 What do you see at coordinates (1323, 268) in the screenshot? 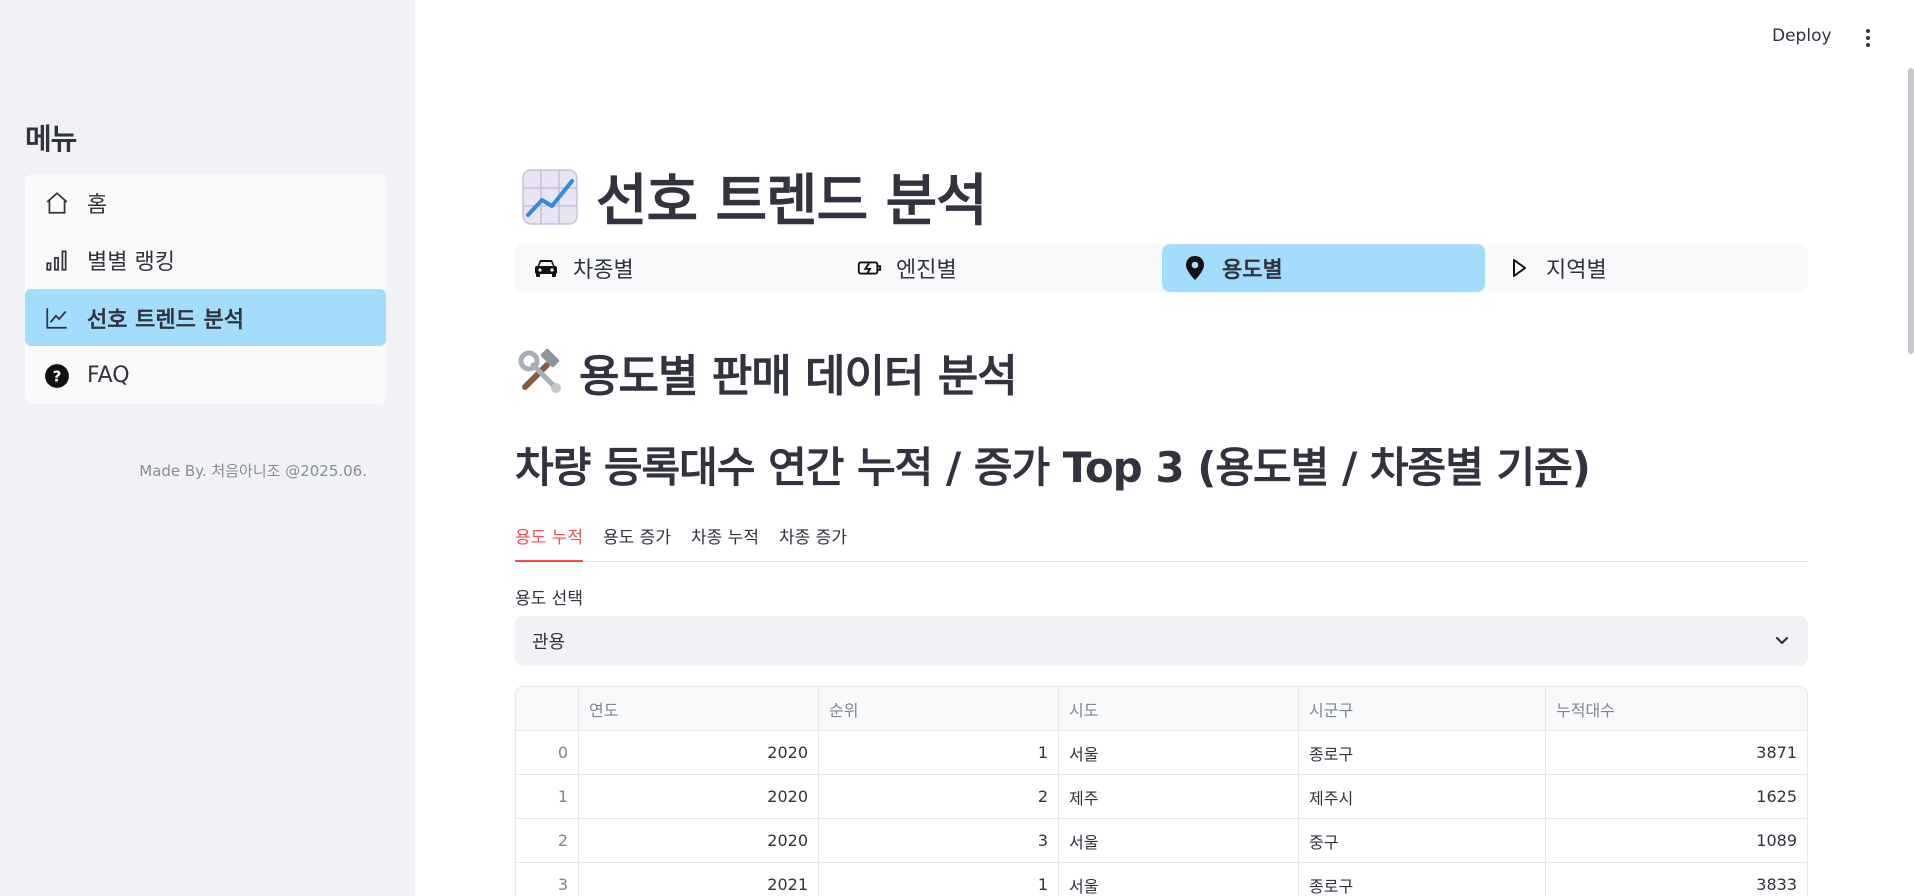
I see `tab-usage: 용도별` at bounding box center [1323, 268].